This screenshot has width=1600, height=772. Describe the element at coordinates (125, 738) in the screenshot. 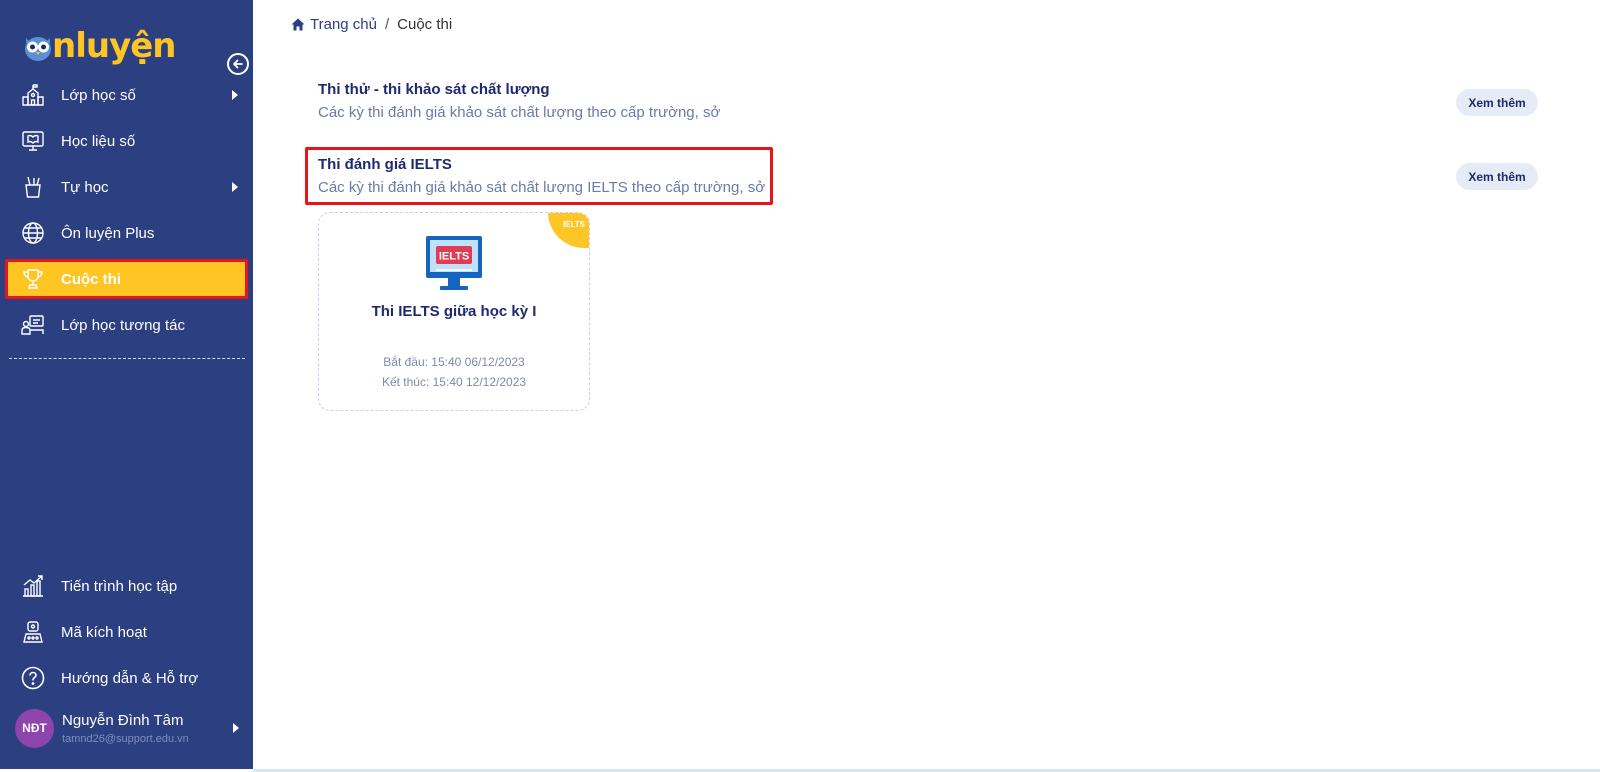

I see `user-email: tamnd26@support.edu.vn` at that location.